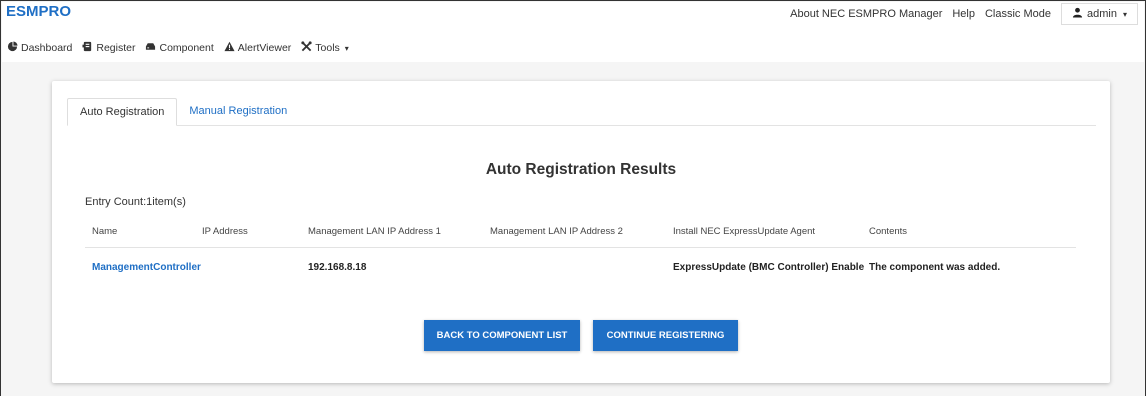  Describe the element at coordinates (337, 267) in the screenshot. I see `mgmt-lan-ip-1-cell: 192.168.8.18` at that location.